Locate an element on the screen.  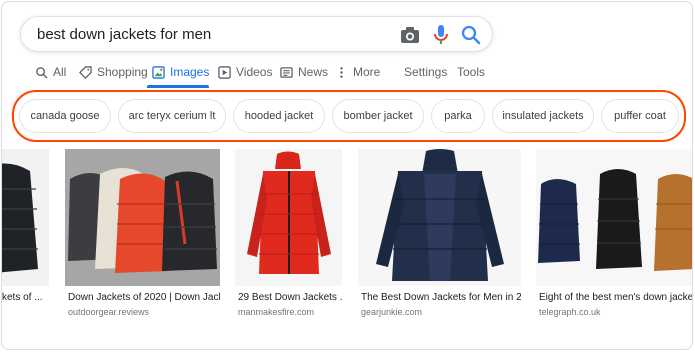
mic-icon is located at coordinates (441, 35).